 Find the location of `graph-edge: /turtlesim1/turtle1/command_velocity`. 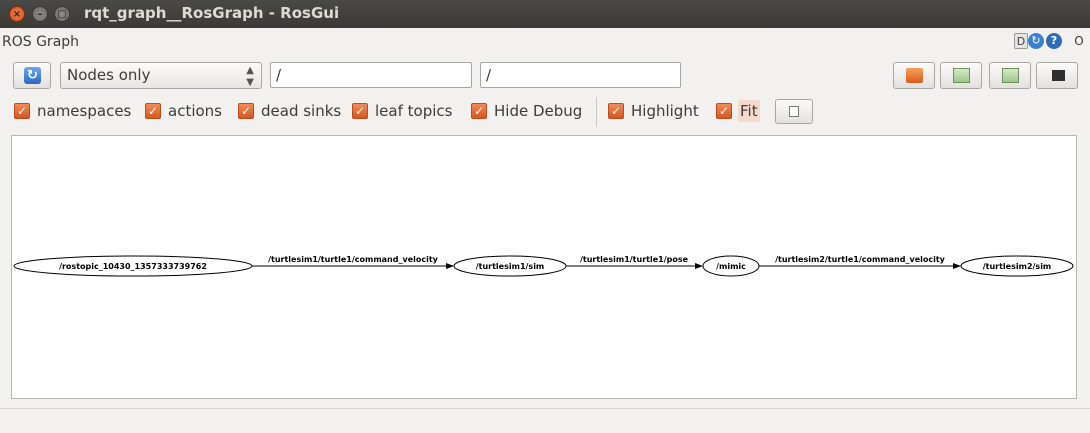

graph-edge: /turtlesim1/turtle1/command_velocity is located at coordinates (353, 262).